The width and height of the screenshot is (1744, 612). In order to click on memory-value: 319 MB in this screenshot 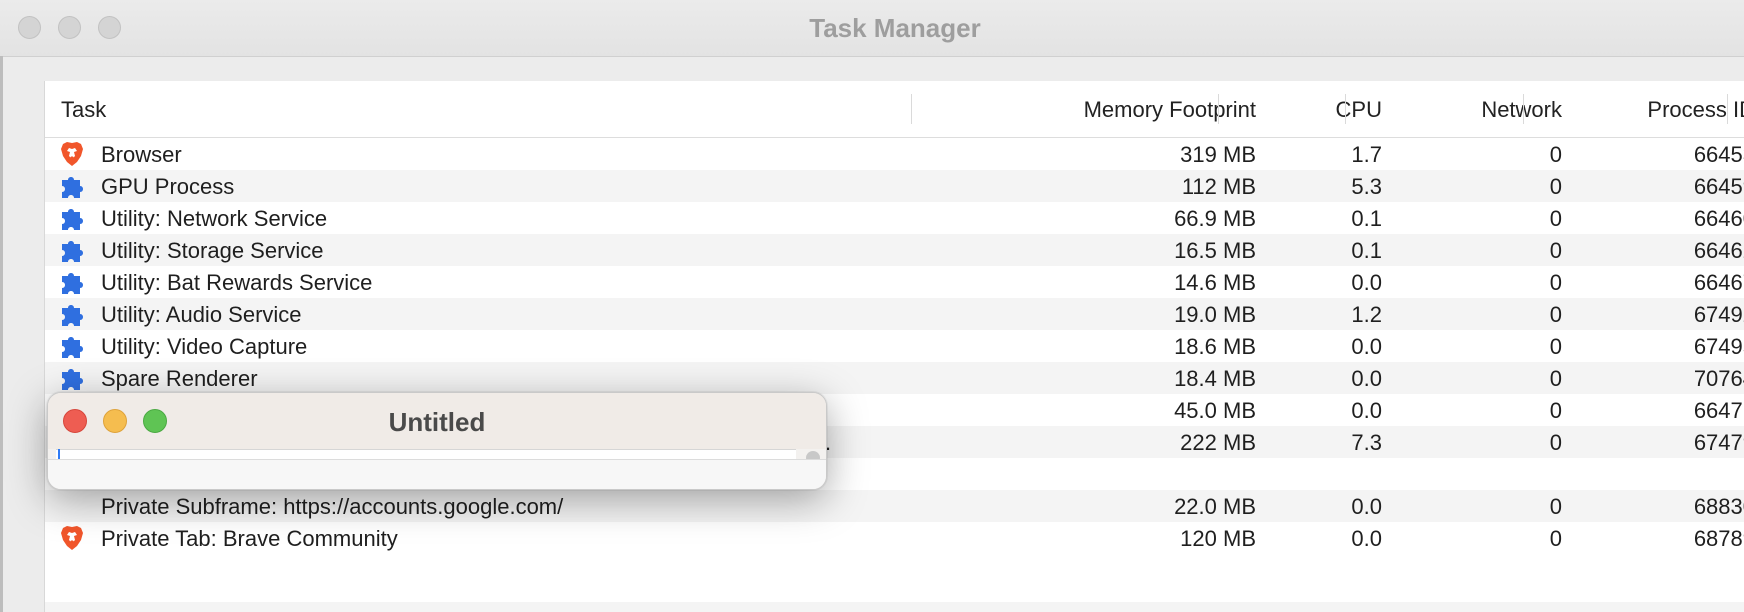, I will do `click(1218, 154)`.